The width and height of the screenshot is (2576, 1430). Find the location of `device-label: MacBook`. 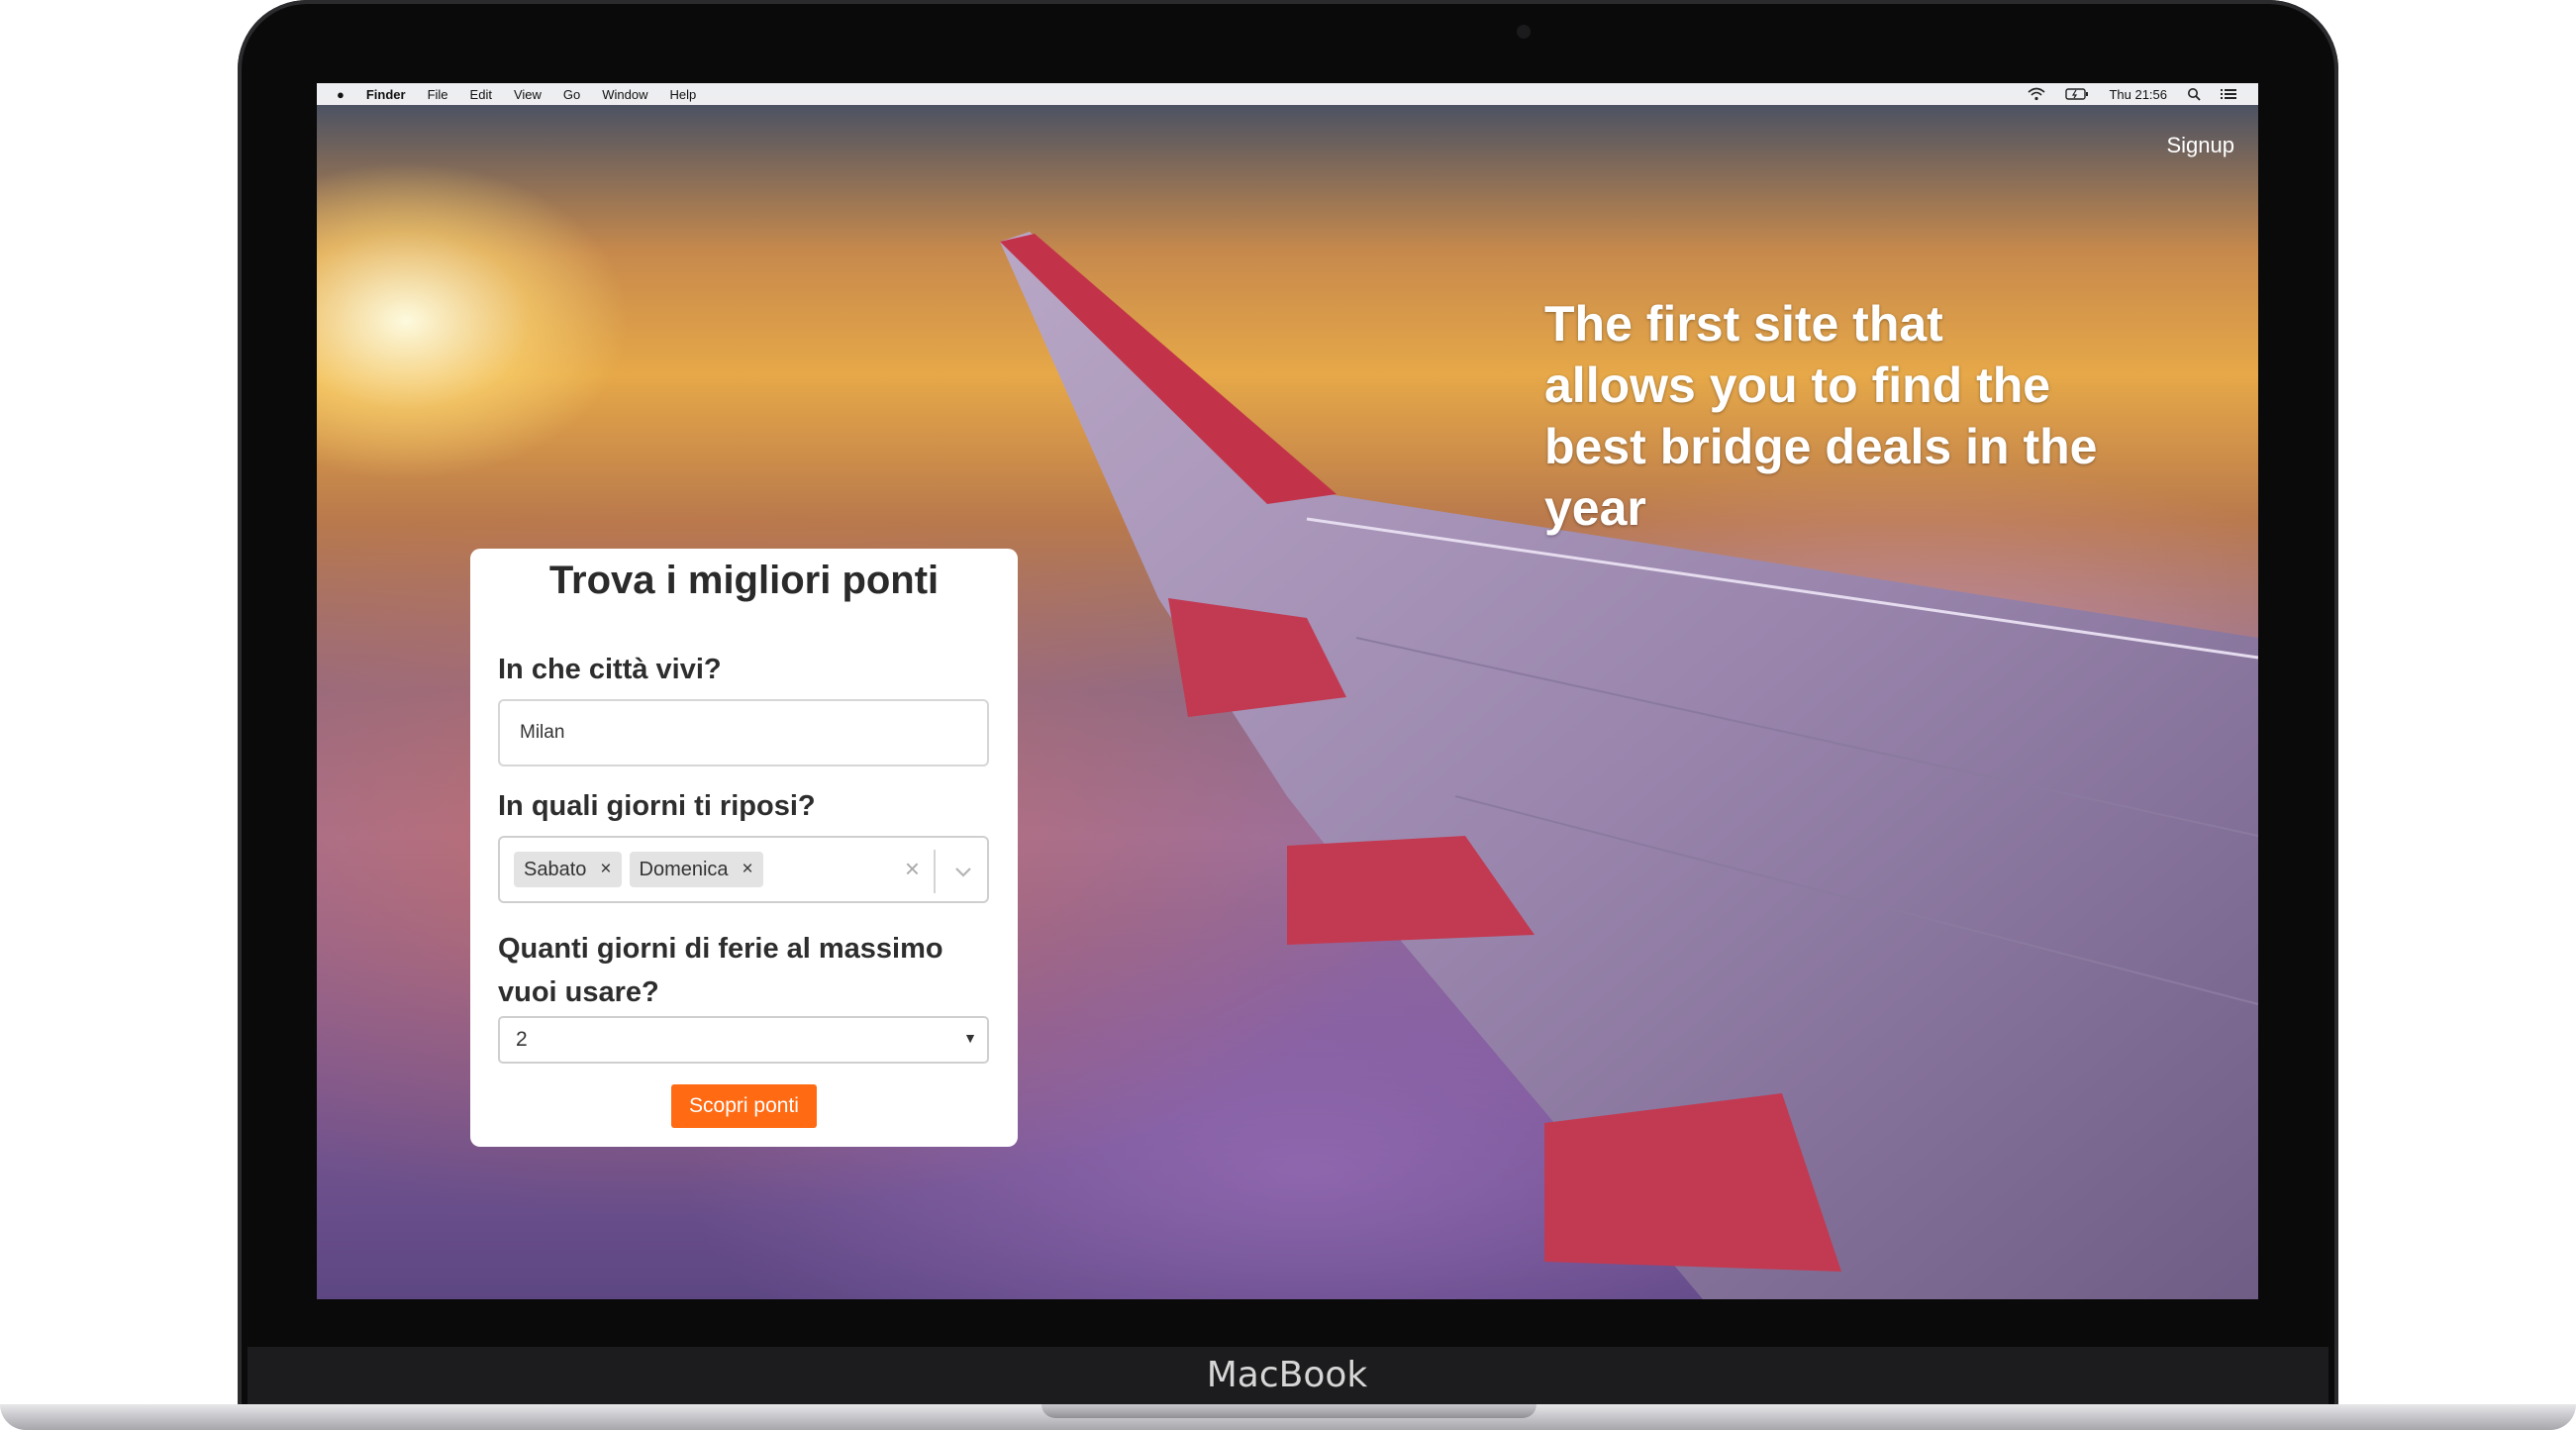

device-label: MacBook is located at coordinates (1287, 1375).